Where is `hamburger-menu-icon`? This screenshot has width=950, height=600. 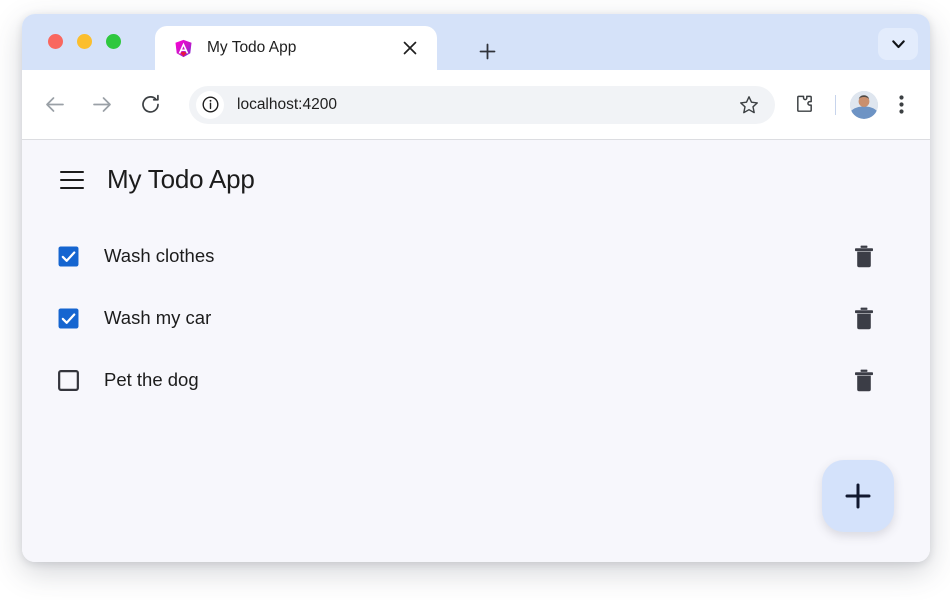 hamburger-menu-icon is located at coordinates (72, 179).